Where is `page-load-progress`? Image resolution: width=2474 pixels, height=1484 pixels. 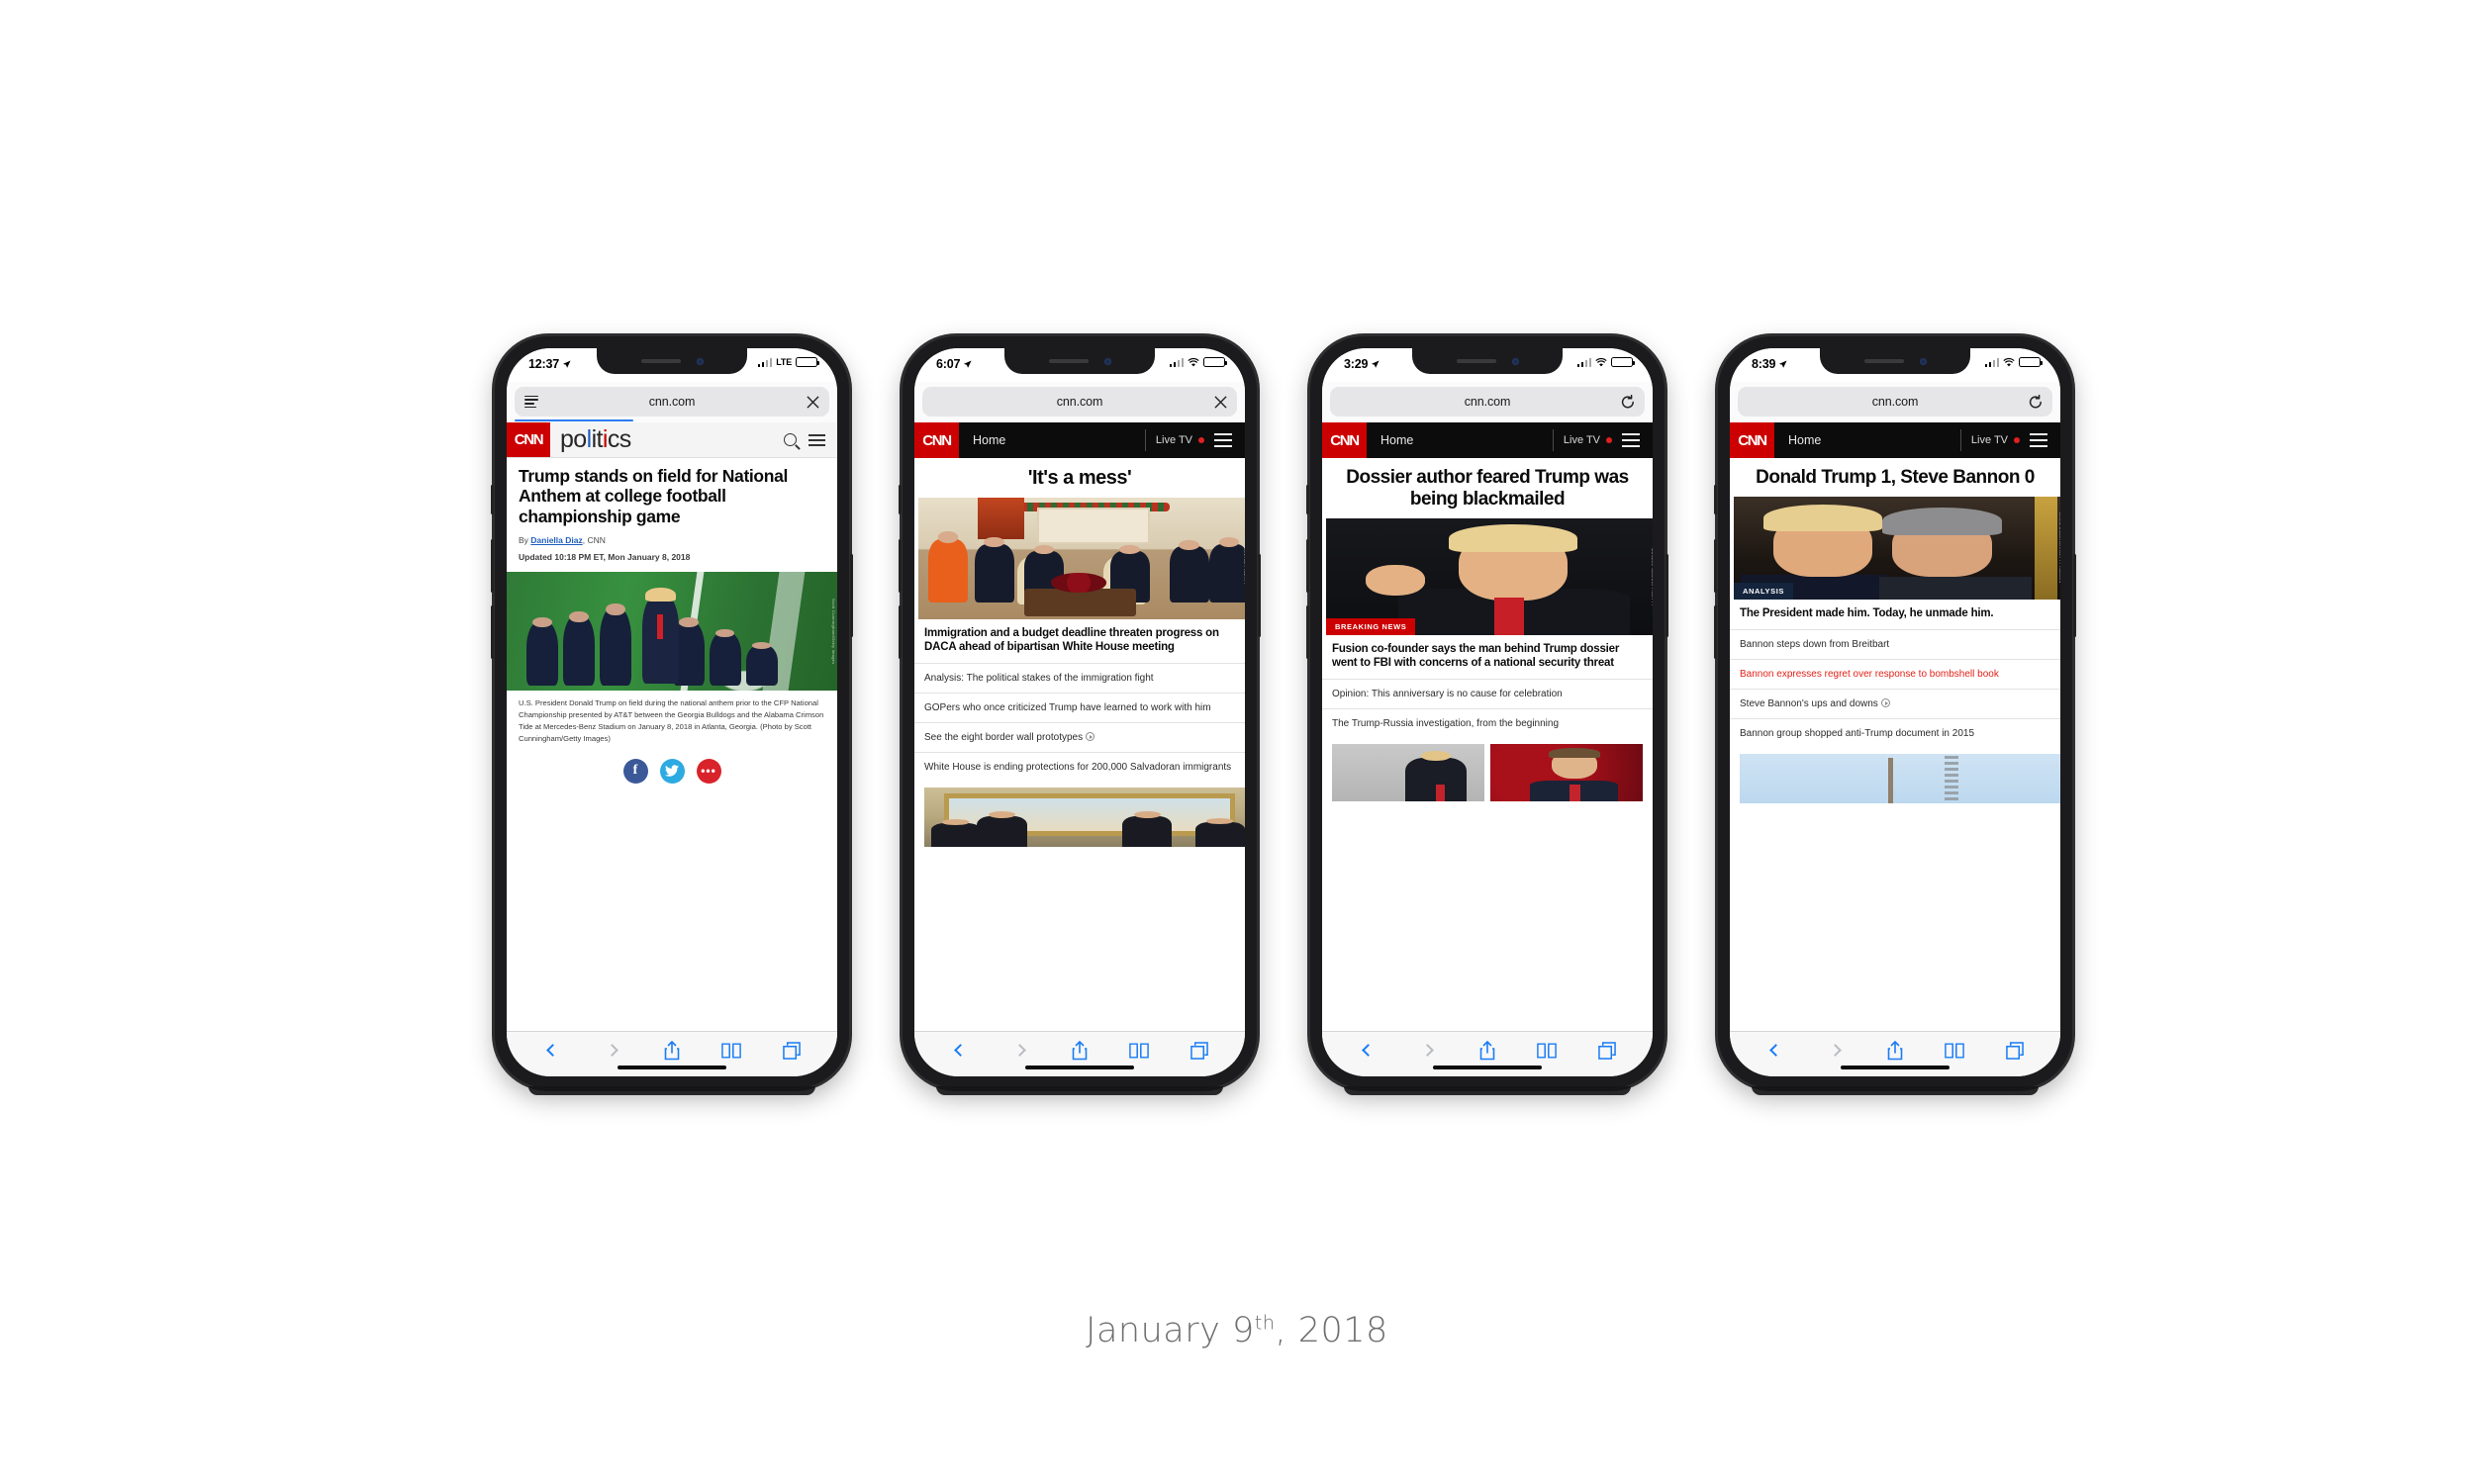
page-load-progress is located at coordinates (574, 419).